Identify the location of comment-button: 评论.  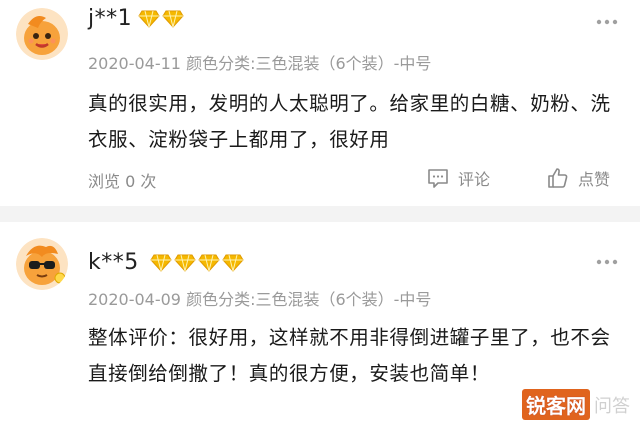
(458, 178).